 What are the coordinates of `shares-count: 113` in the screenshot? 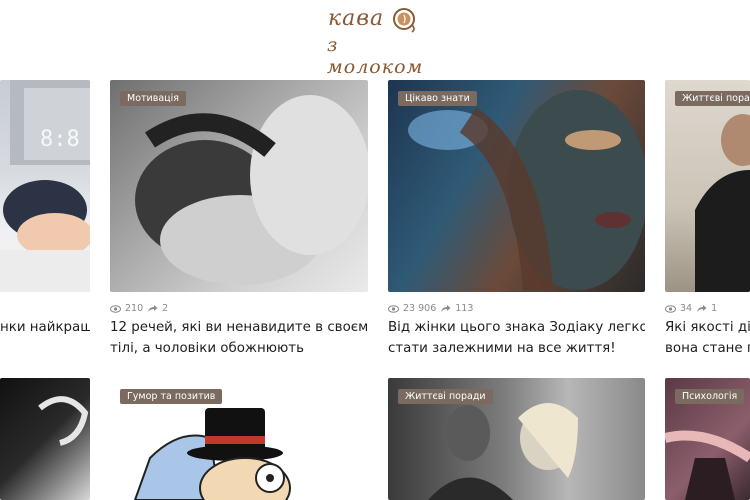 It's located at (464, 308).